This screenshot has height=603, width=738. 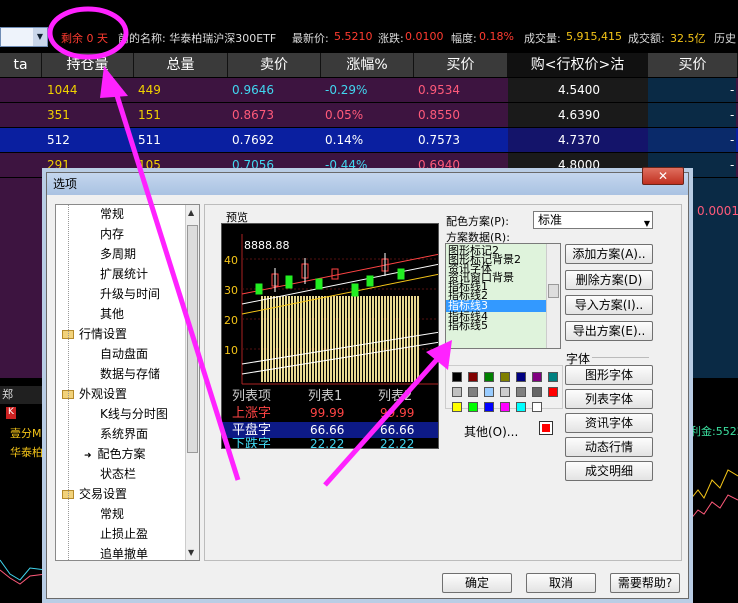 What do you see at coordinates (382, 420) in the screenshot?
I see `annotation-arrow-right` at bounding box center [382, 420].